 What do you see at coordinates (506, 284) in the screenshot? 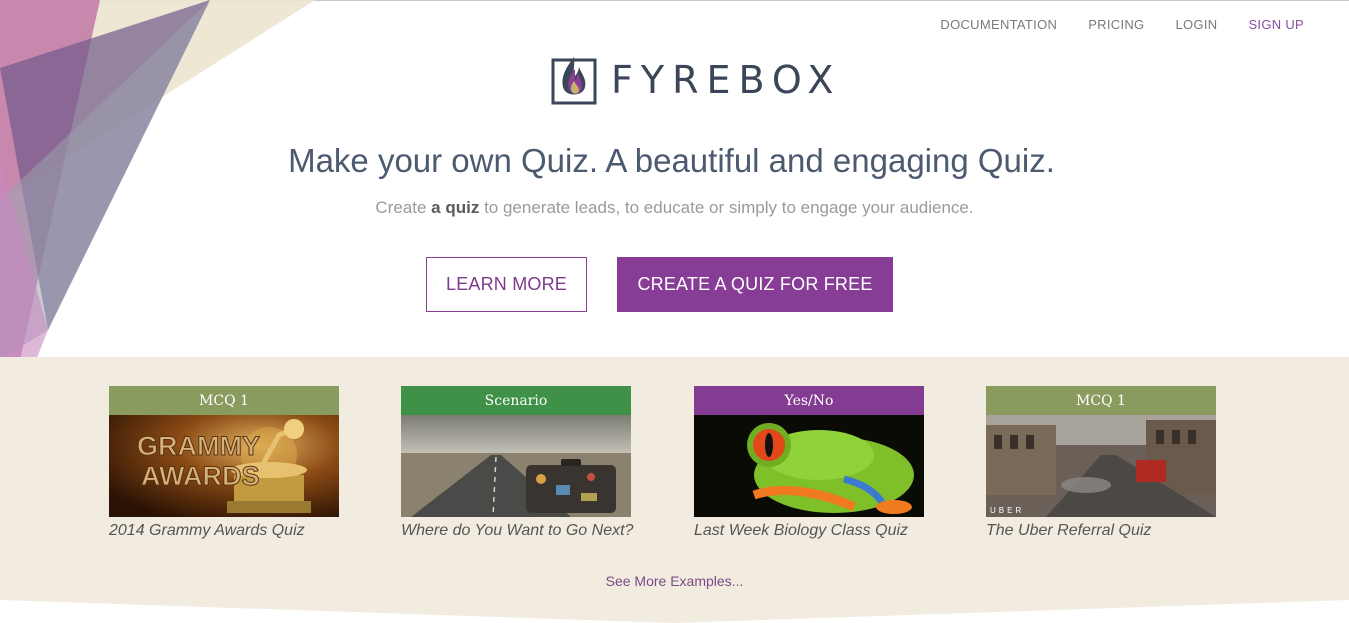
I see `learn-more-button: LEARN MORE` at bounding box center [506, 284].